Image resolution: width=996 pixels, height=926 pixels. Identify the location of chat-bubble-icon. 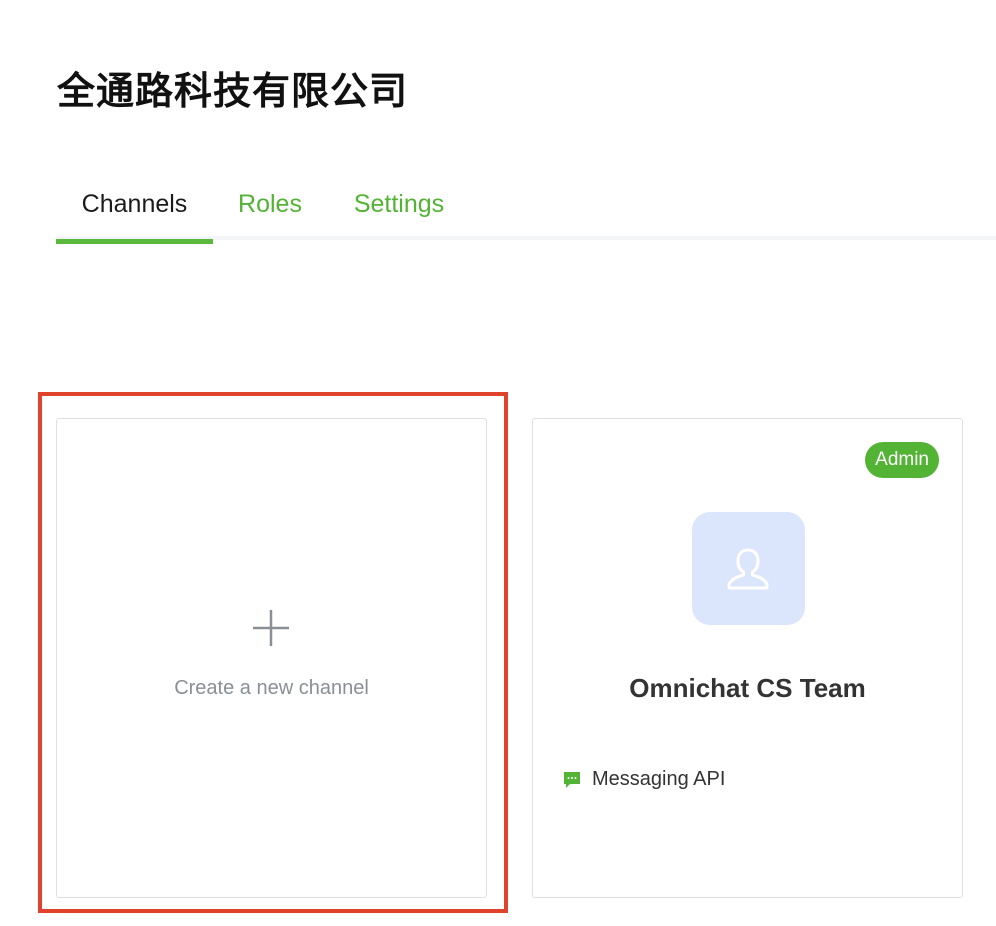
(572, 779).